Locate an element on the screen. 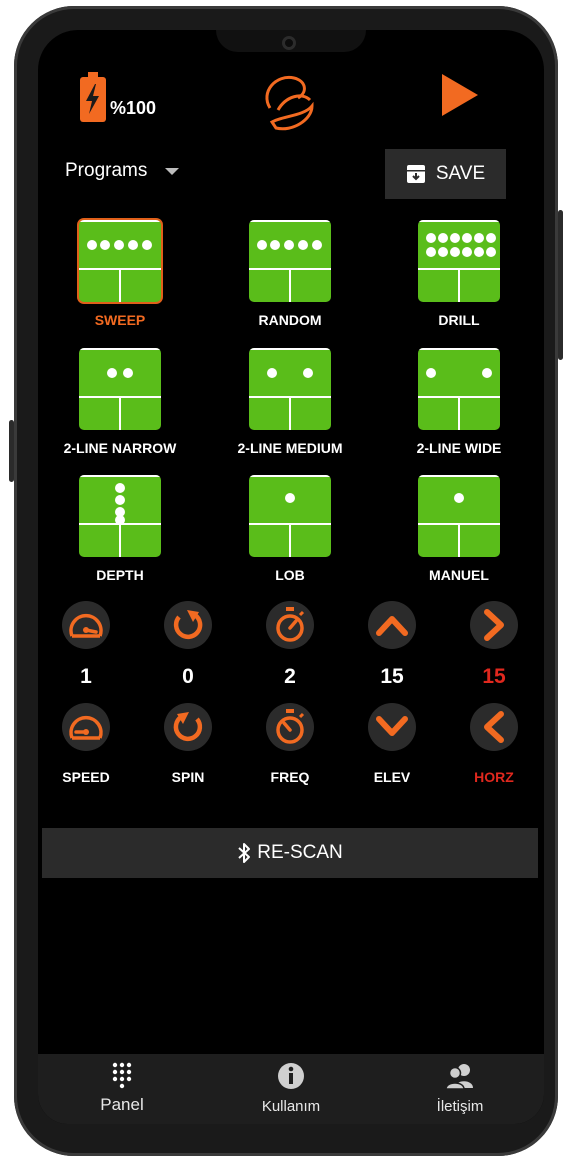  archive-icon is located at coordinates (415, 174).